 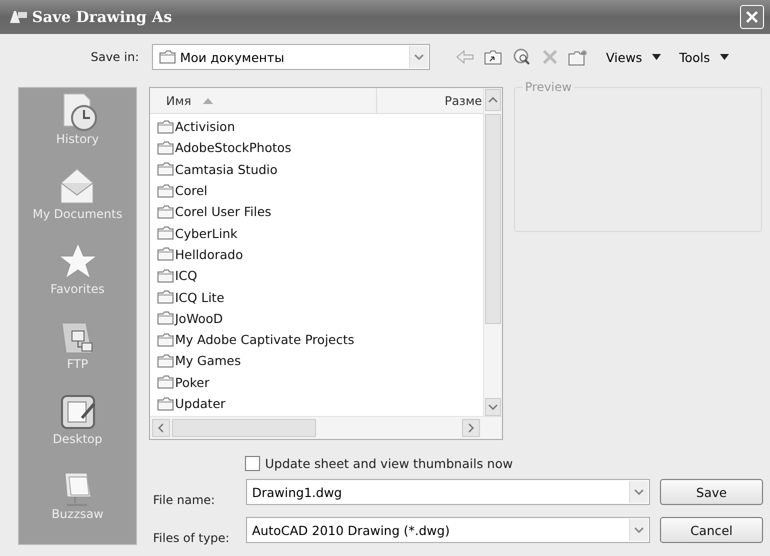 I want to click on folder-name: AdobeStockPhotos, so click(x=233, y=148).